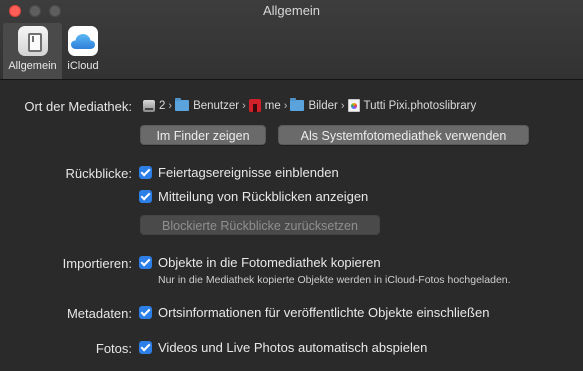 The image size is (583, 371). What do you see at coordinates (248, 172) in the screenshot?
I see `holiday-events-text: Feiertagsereignisse einblenden` at bounding box center [248, 172].